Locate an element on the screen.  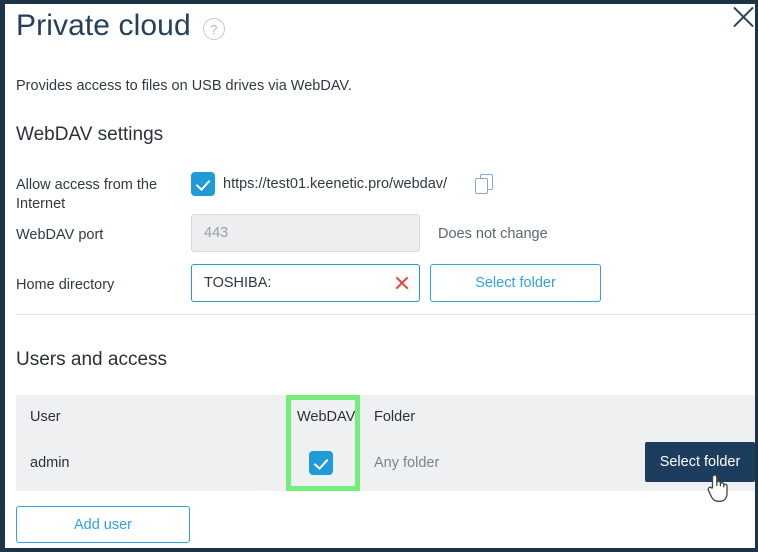
column-header-folder: Folder is located at coordinates (395, 417).